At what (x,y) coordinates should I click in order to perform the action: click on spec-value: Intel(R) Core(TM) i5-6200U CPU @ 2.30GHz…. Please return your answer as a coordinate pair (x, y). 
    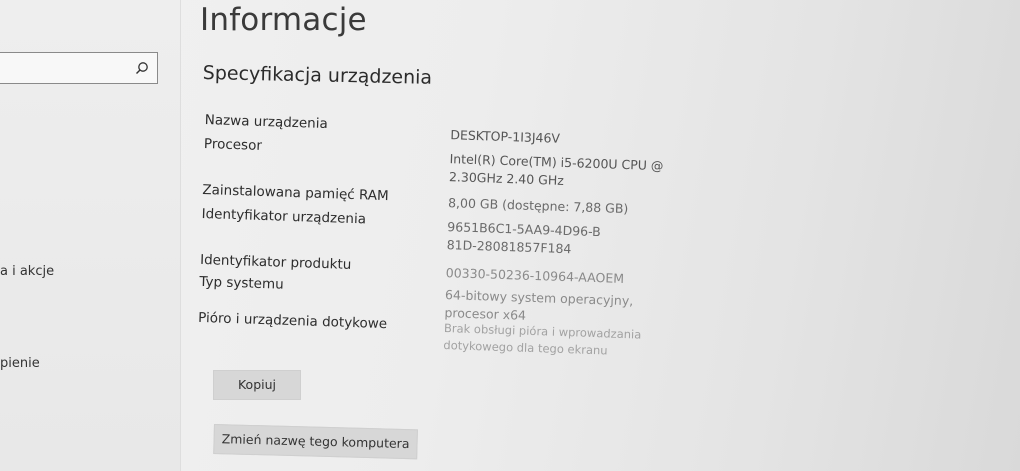
    Looking at the image, I should click on (556, 169).